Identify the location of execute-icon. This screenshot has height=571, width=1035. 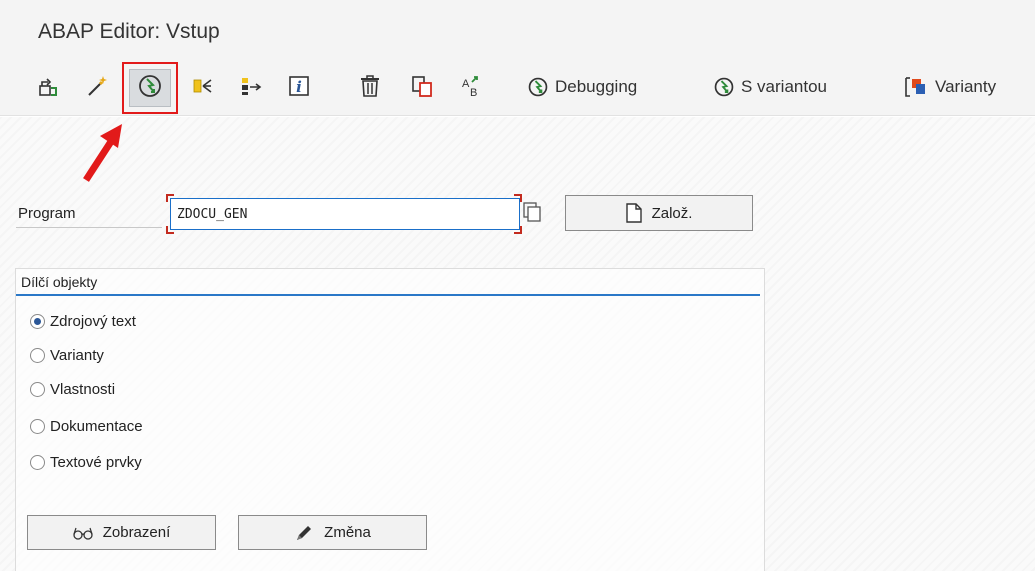
(150, 86).